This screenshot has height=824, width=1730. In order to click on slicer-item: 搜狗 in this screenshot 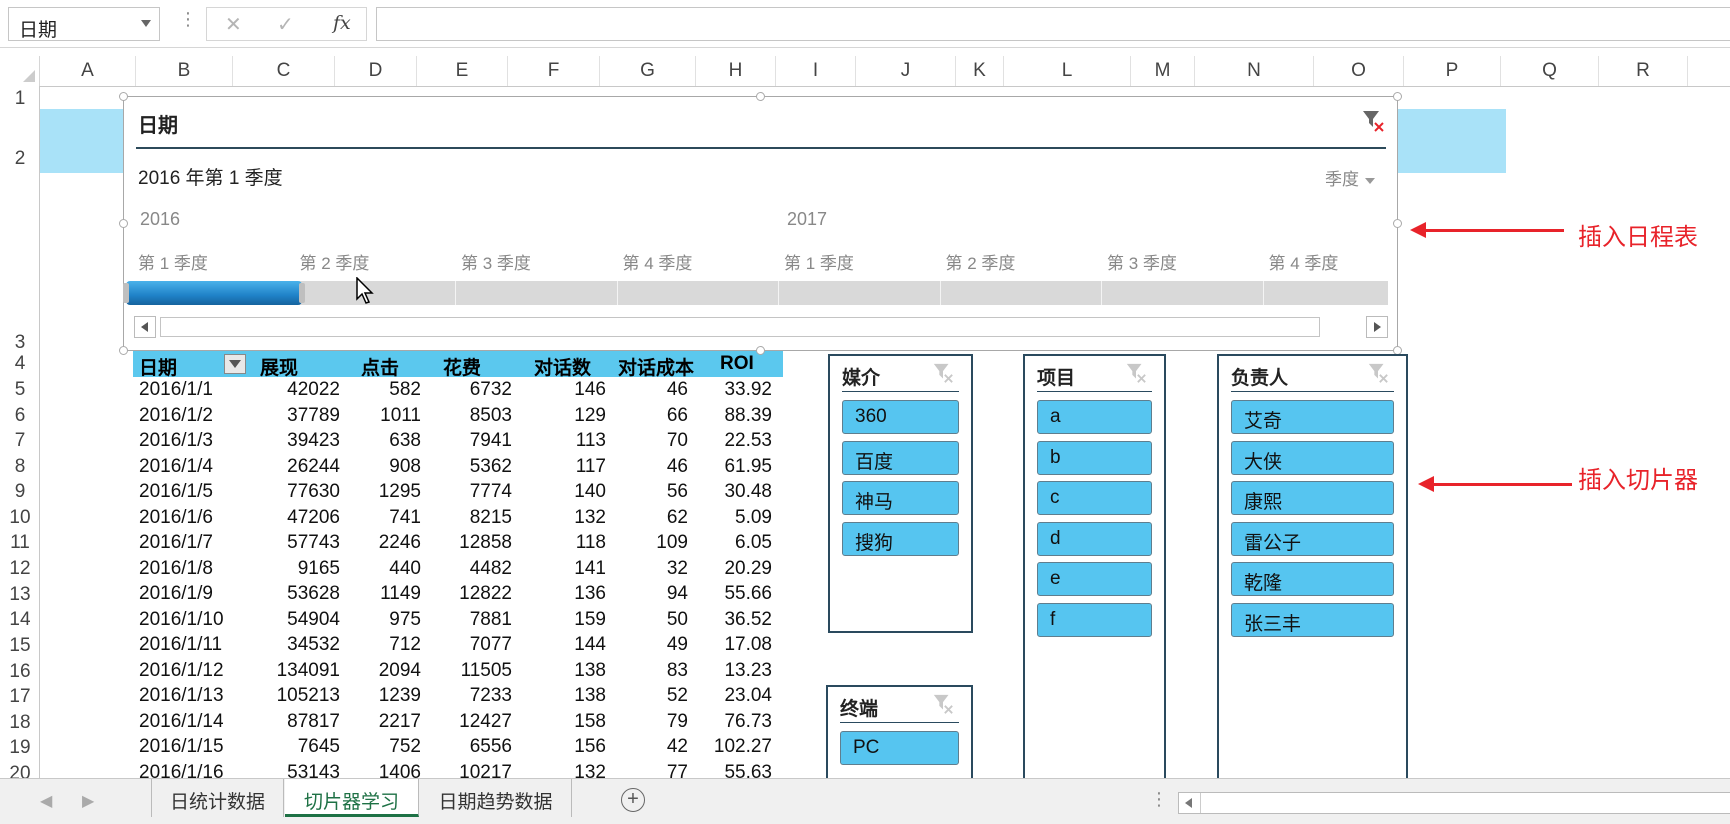, I will do `click(900, 538)`.